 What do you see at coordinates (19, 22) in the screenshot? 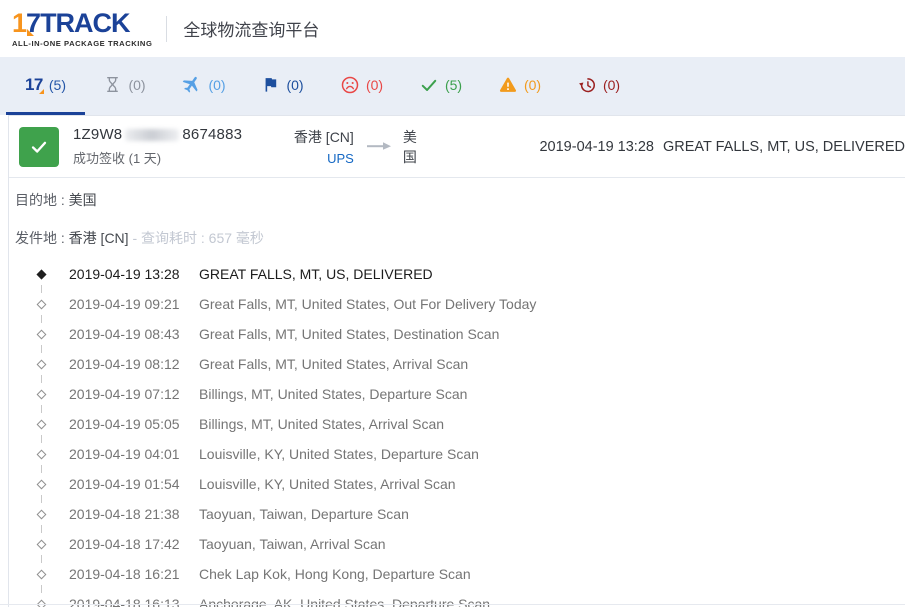
I see `logo-17: 1` at bounding box center [19, 22].